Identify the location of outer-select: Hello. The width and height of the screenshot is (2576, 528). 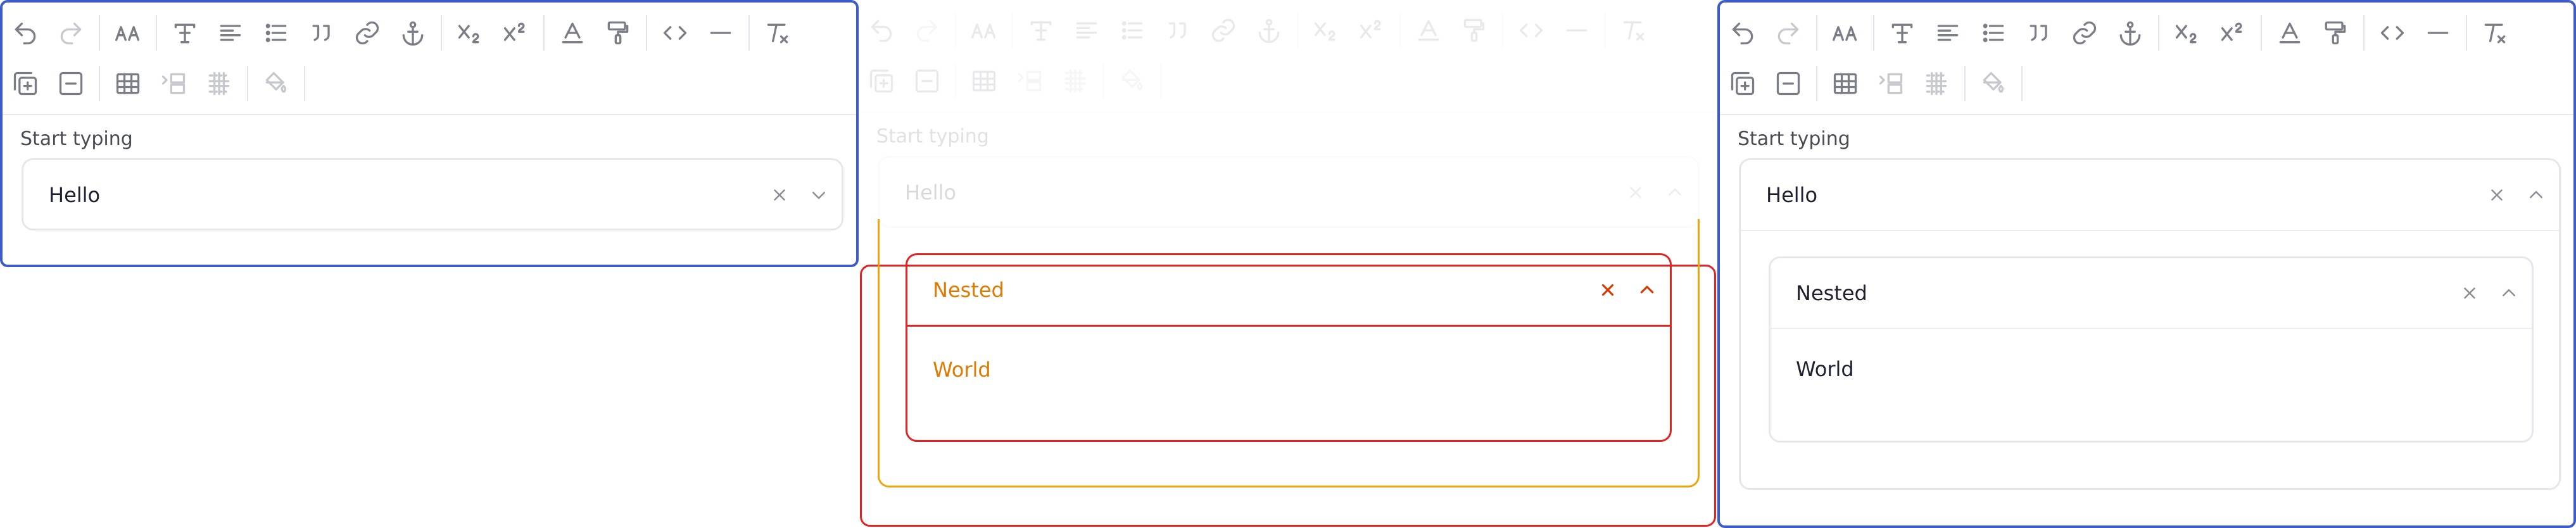
(432, 194).